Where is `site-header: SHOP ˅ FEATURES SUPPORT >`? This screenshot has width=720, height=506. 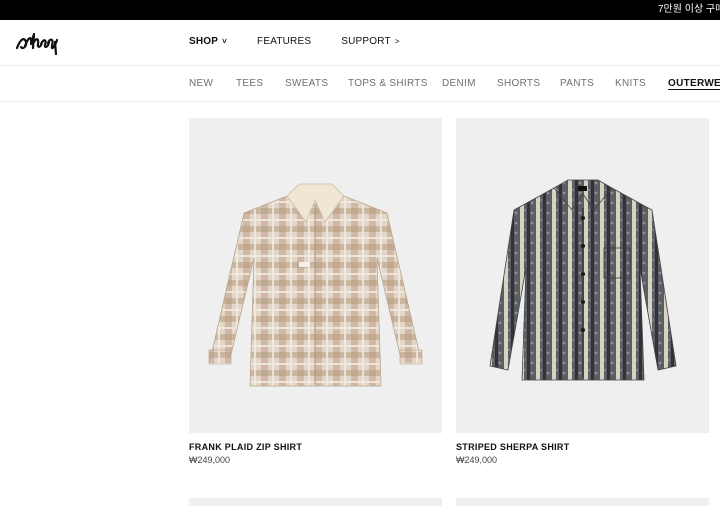 site-header: SHOP ˅ FEATURES SUPPORT > is located at coordinates (360, 43).